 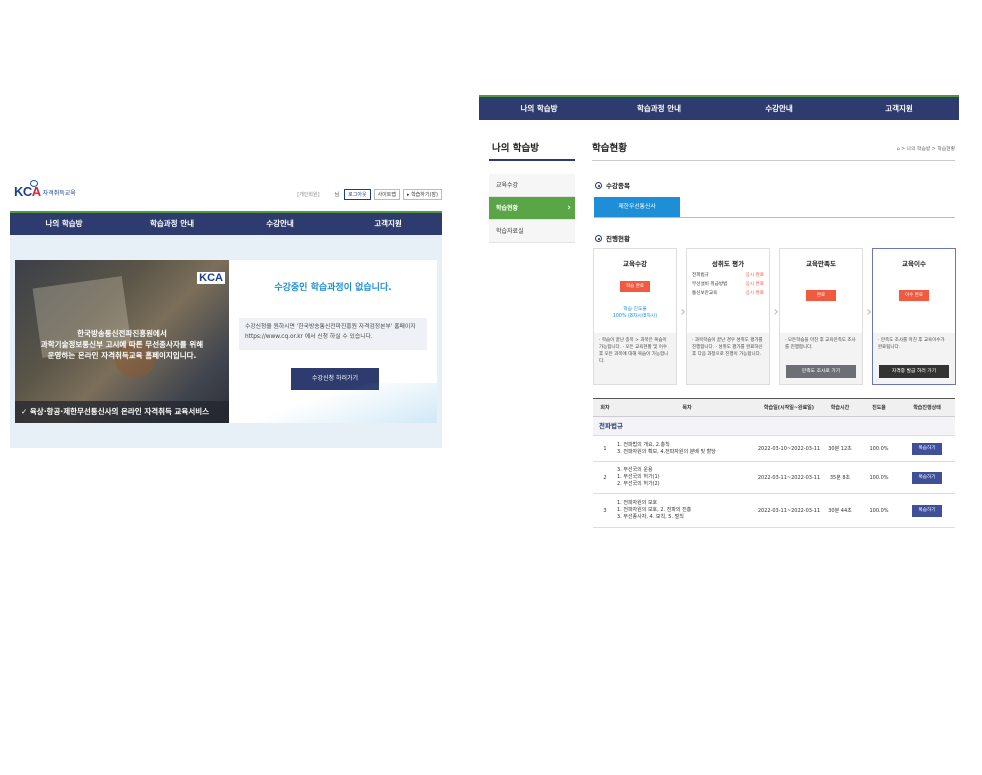 What do you see at coordinates (821, 371) in the screenshot?
I see `survey-button: 만족도 조사로 가기` at bounding box center [821, 371].